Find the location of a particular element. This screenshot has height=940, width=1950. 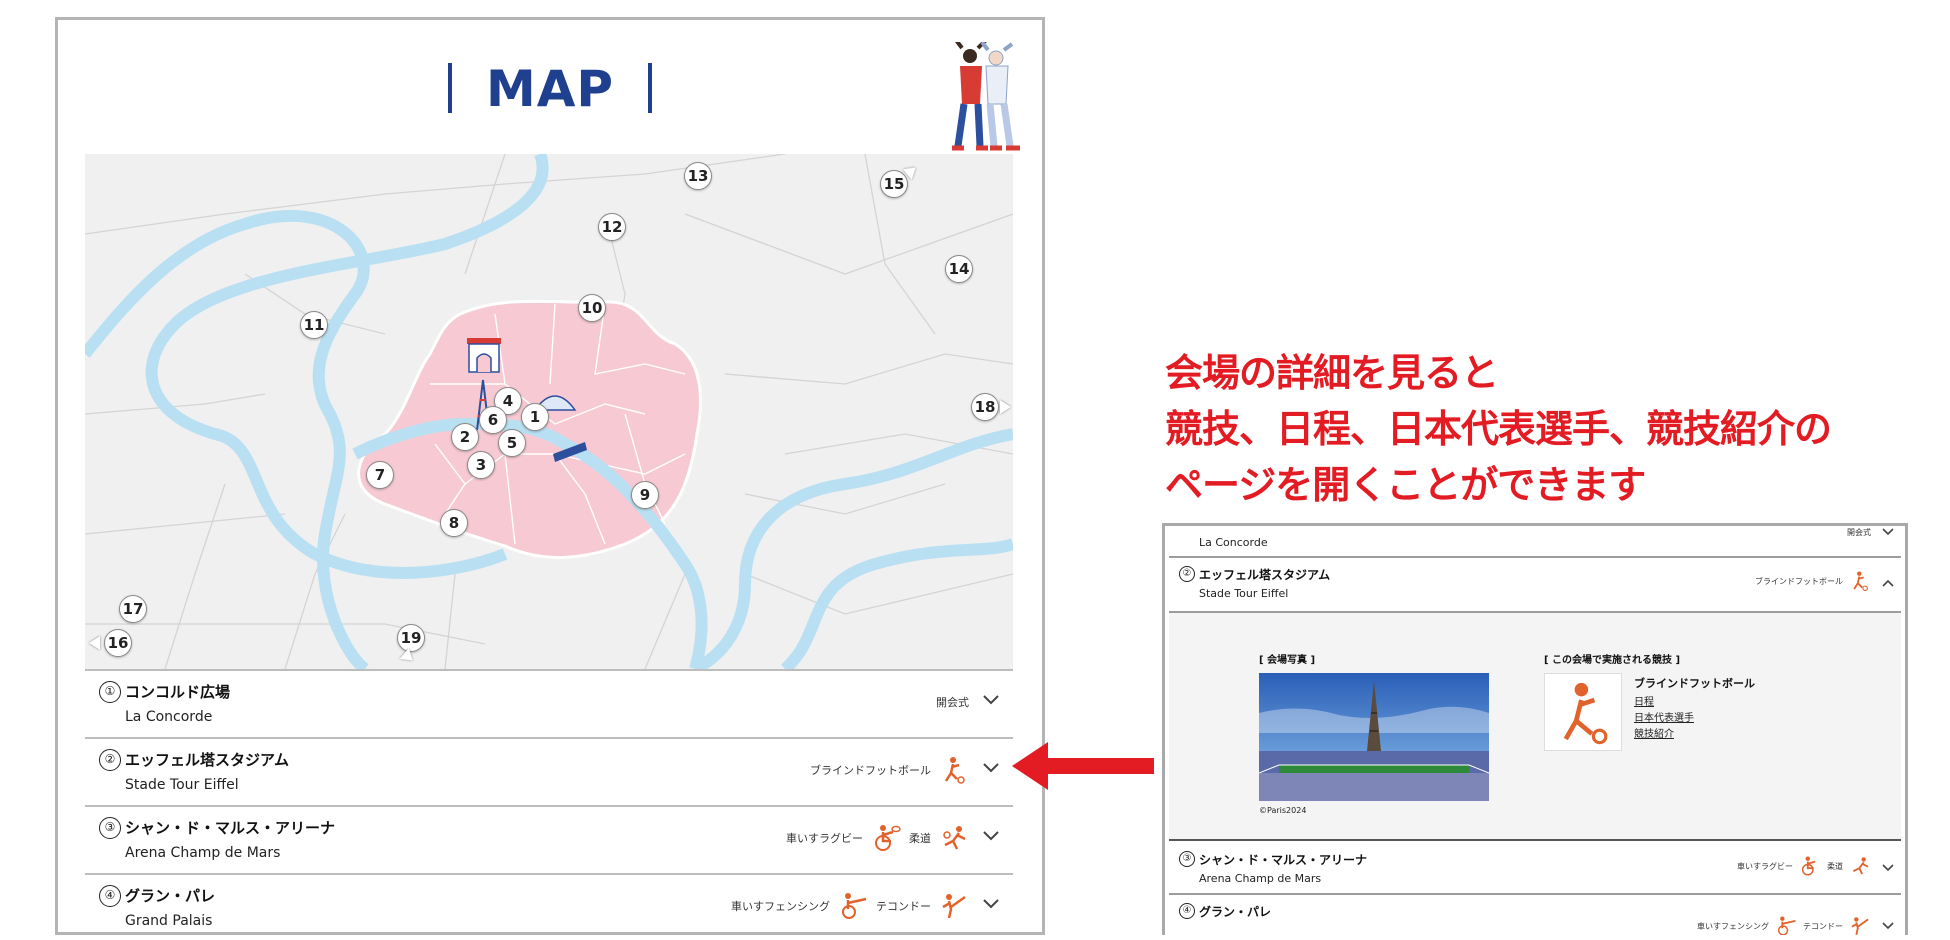

arc-de-triomphe-icon is located at coordinates (484, 355).